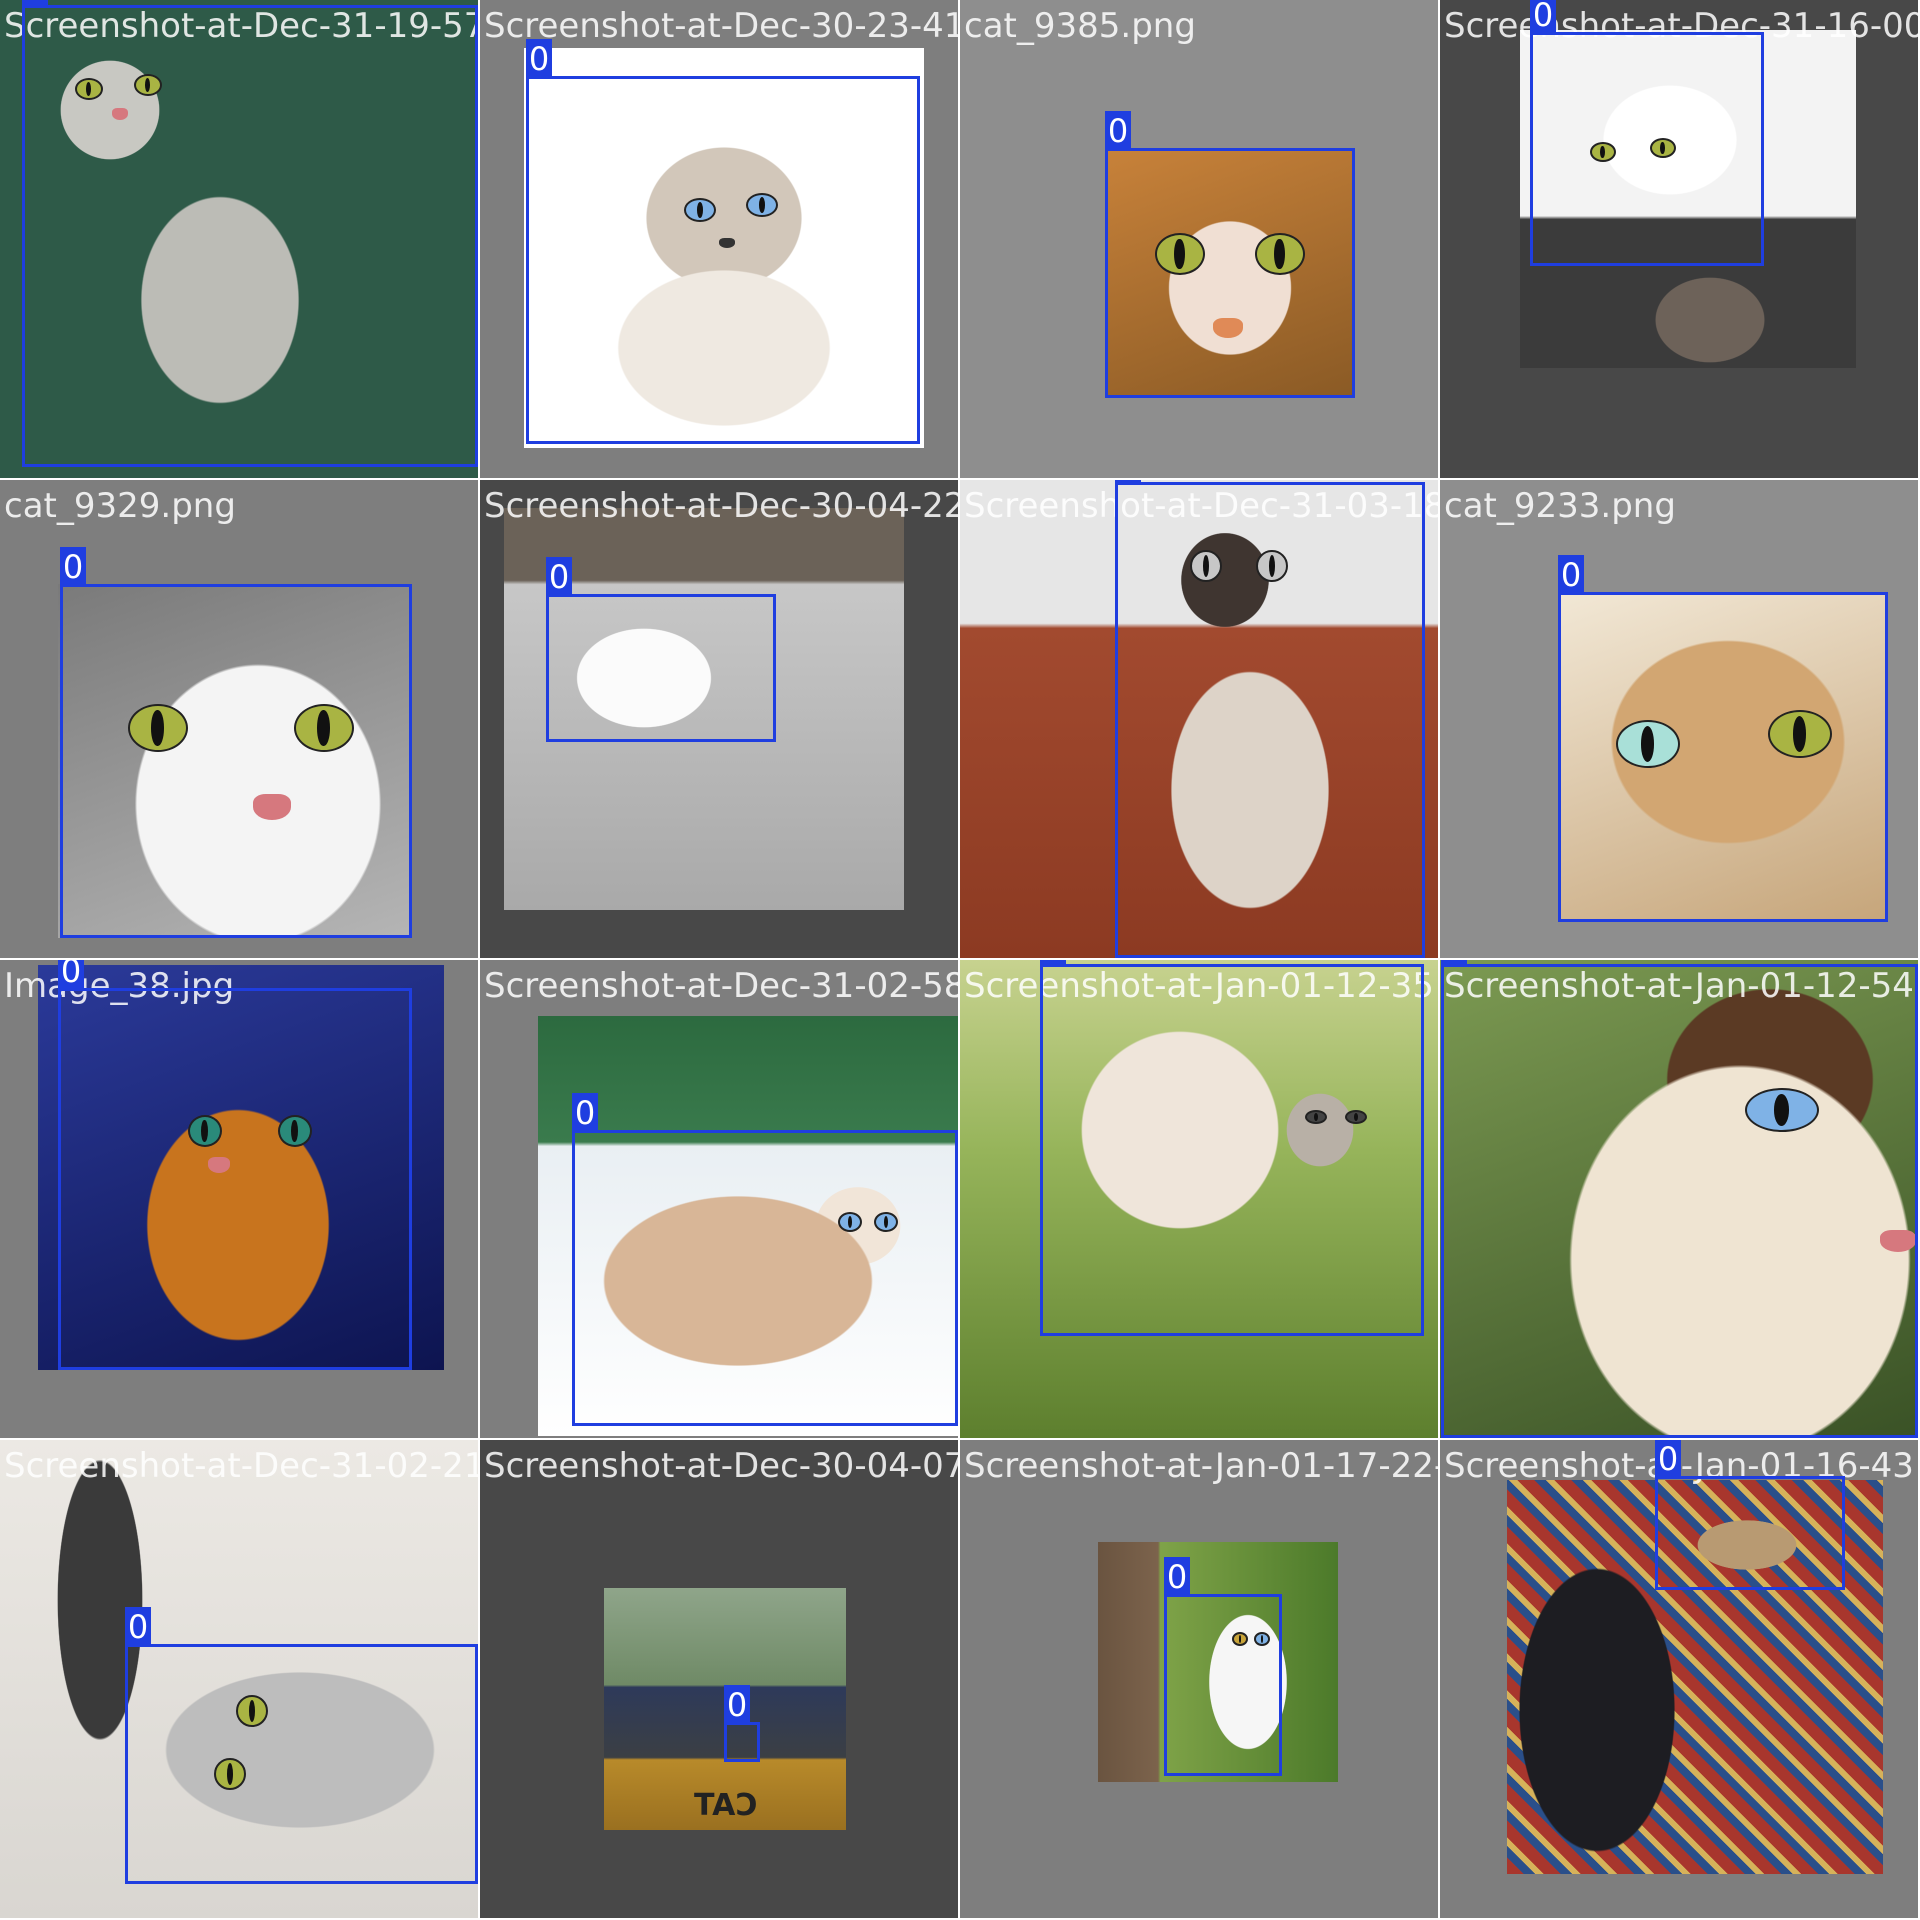 The width and height of the screenshot is (1920, 1920). I want to click on image-filename: cat_9385.png, so click(1080, 26).